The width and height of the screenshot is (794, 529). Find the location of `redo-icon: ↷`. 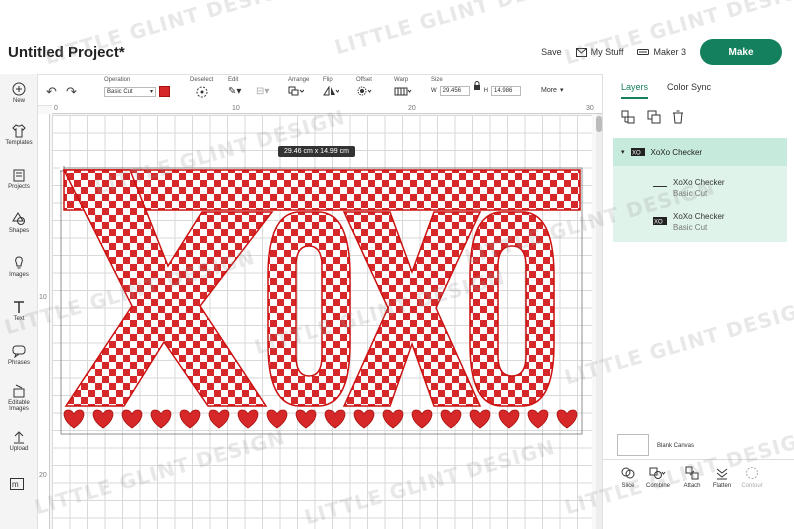

redo-icon: ↷ is located at coordinates (71, 92).